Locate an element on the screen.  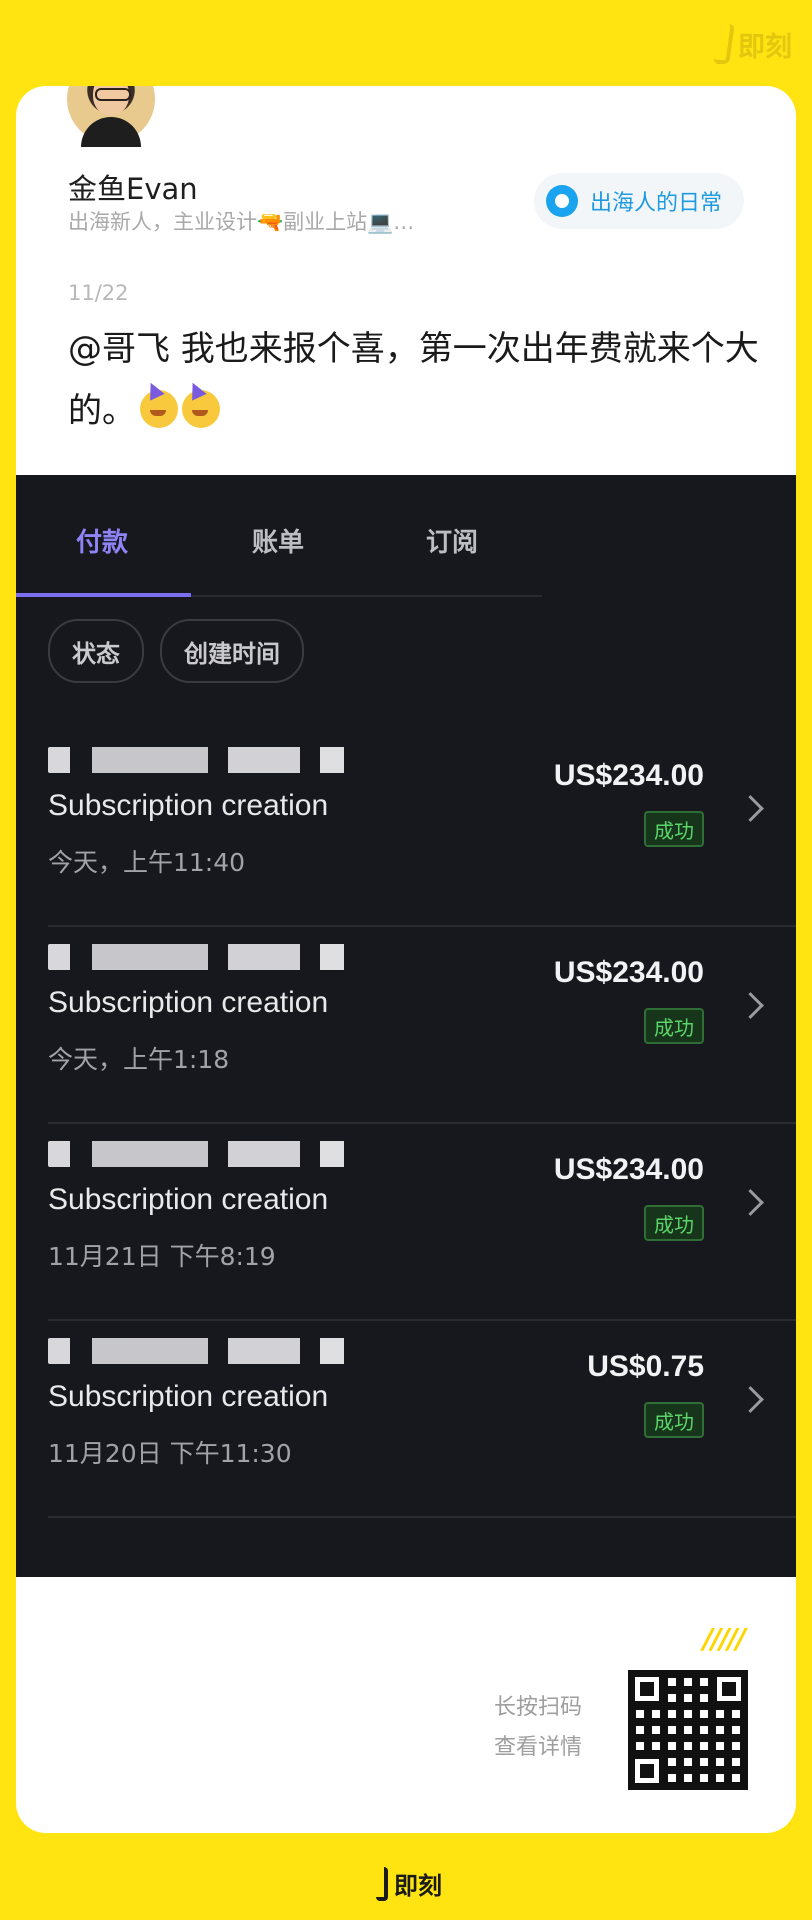
scan-hint-line1: 长按扫码 is located at coordinates (538, 1707).